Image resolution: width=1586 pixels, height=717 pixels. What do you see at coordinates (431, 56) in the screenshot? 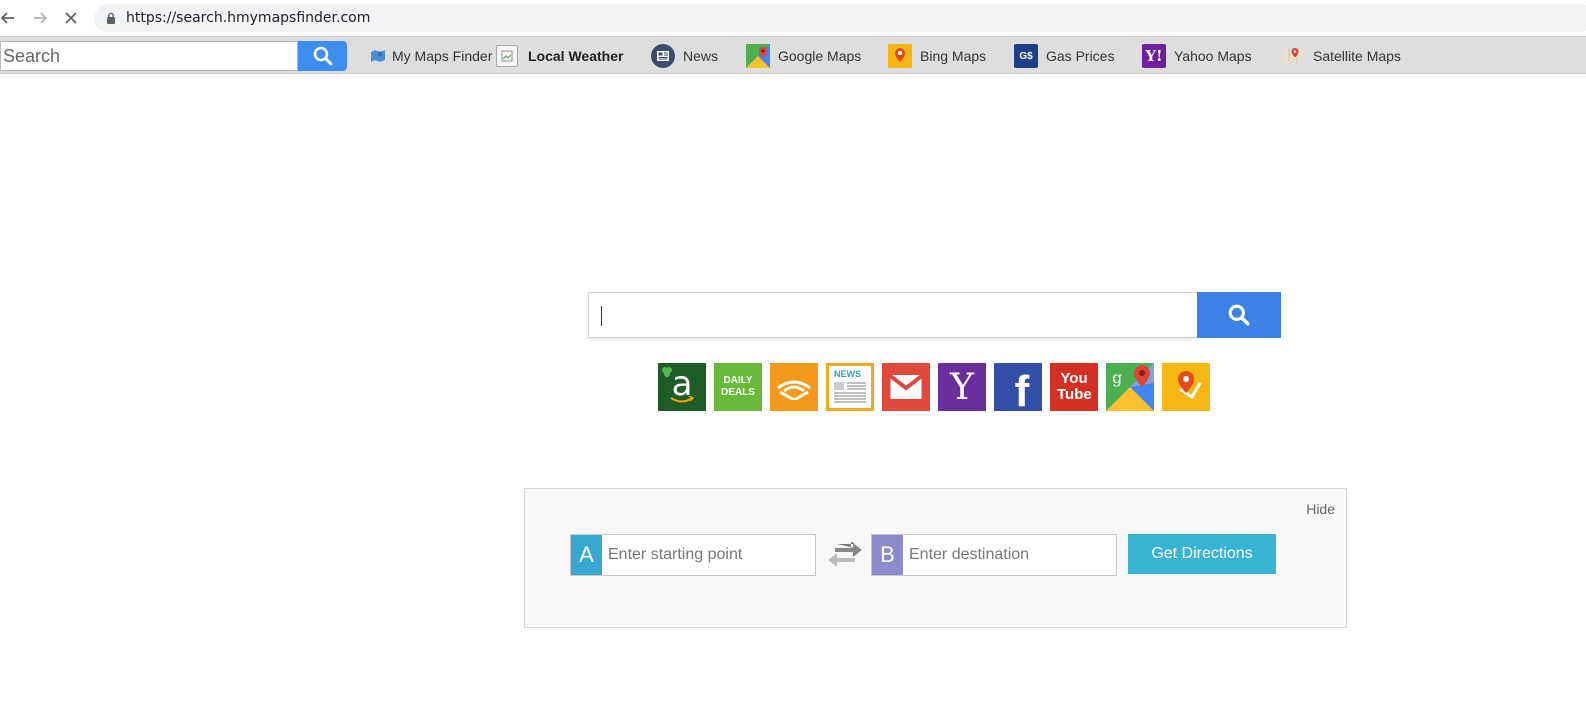
I see `toolbar-link-my-maps-finder: My Maps Finder` at bounding box center [431, 56].